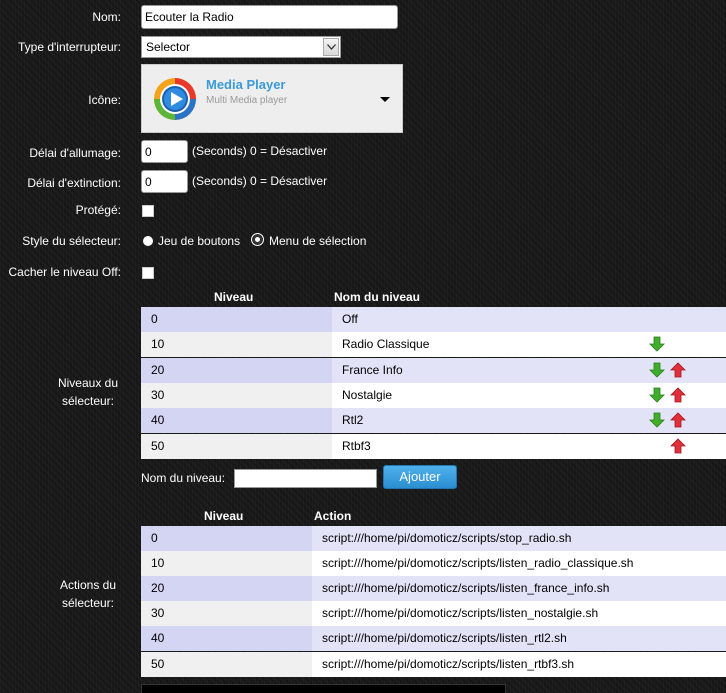  Describe the element at coordinates (164, 151) in the screenshot. I see `on-delay-input` at that location.